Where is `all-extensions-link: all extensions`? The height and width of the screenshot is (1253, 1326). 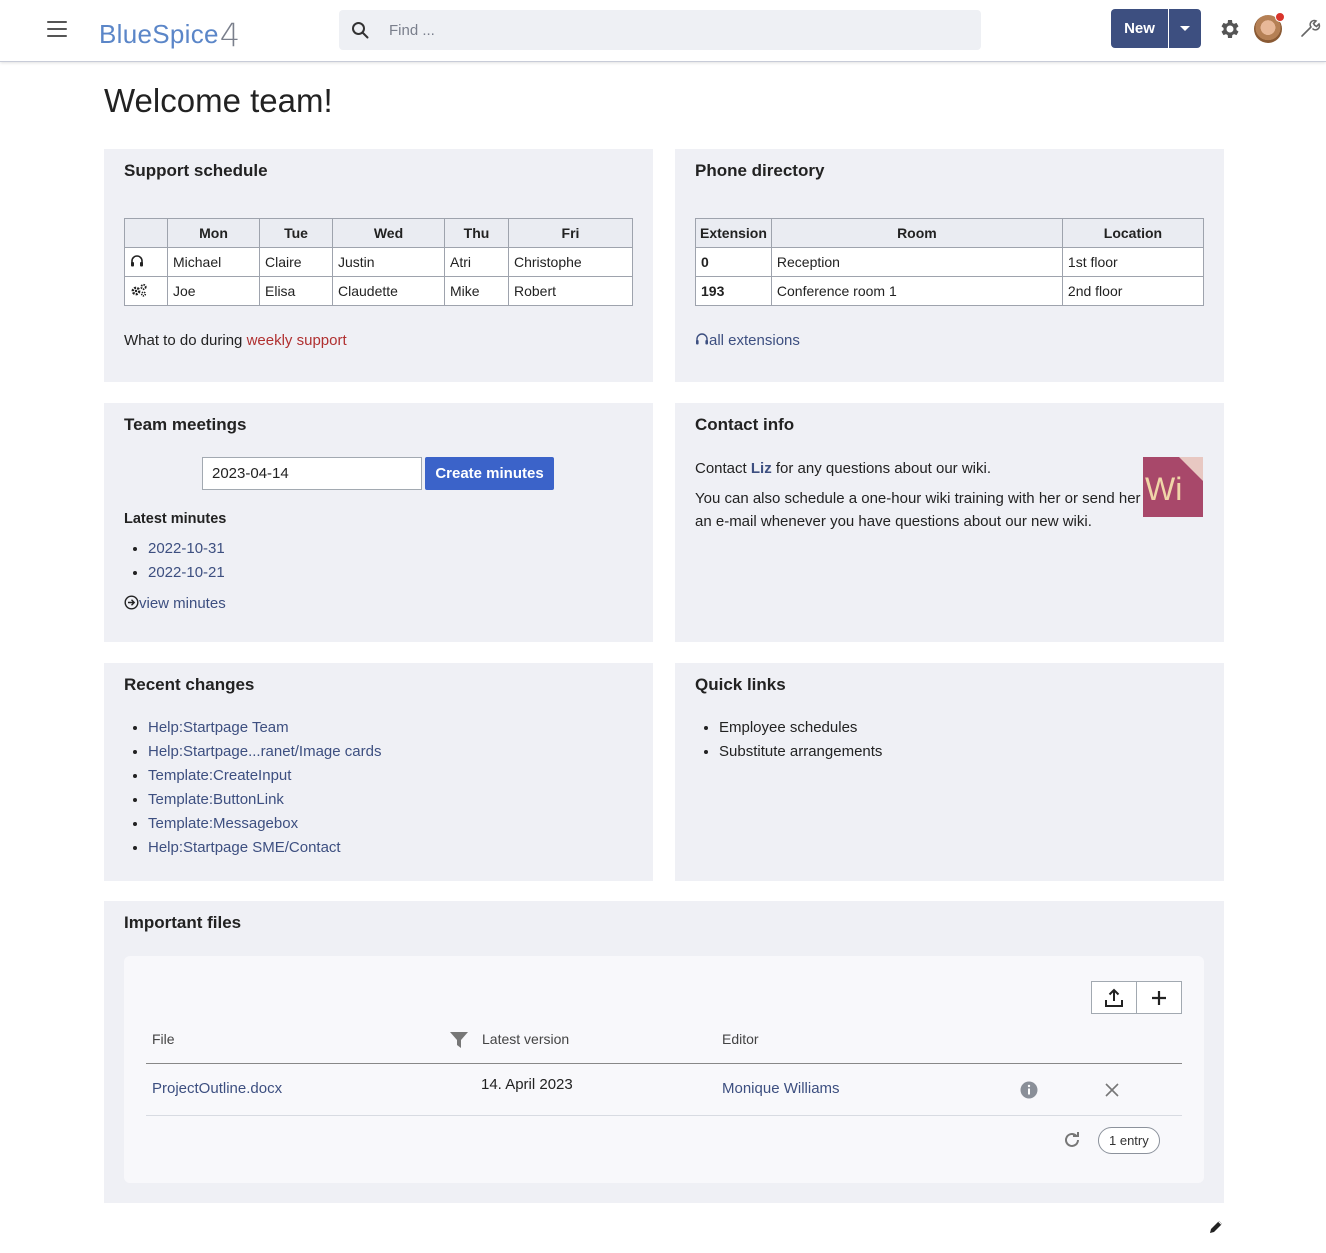 all-extensions-link: all extensions is located at coordinates (747, 340).